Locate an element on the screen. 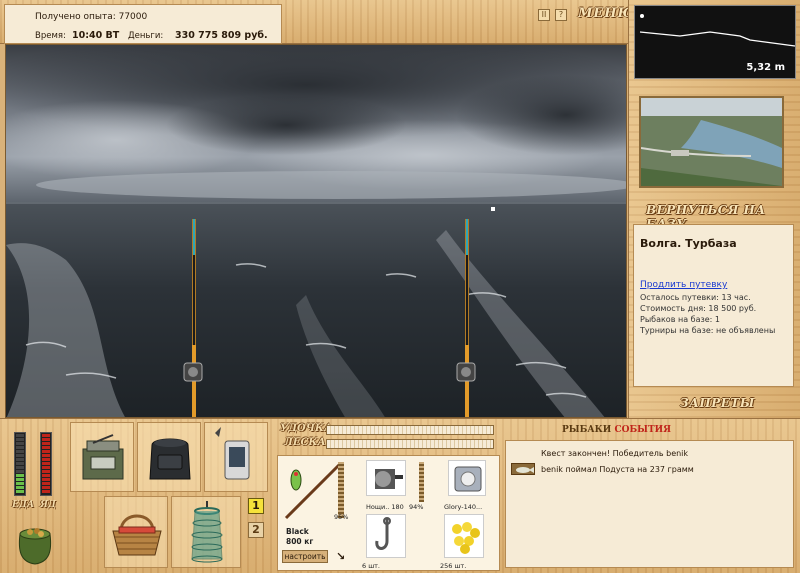 The image size is (800, 573). help-button: ? is located at coordinates (561, 15).